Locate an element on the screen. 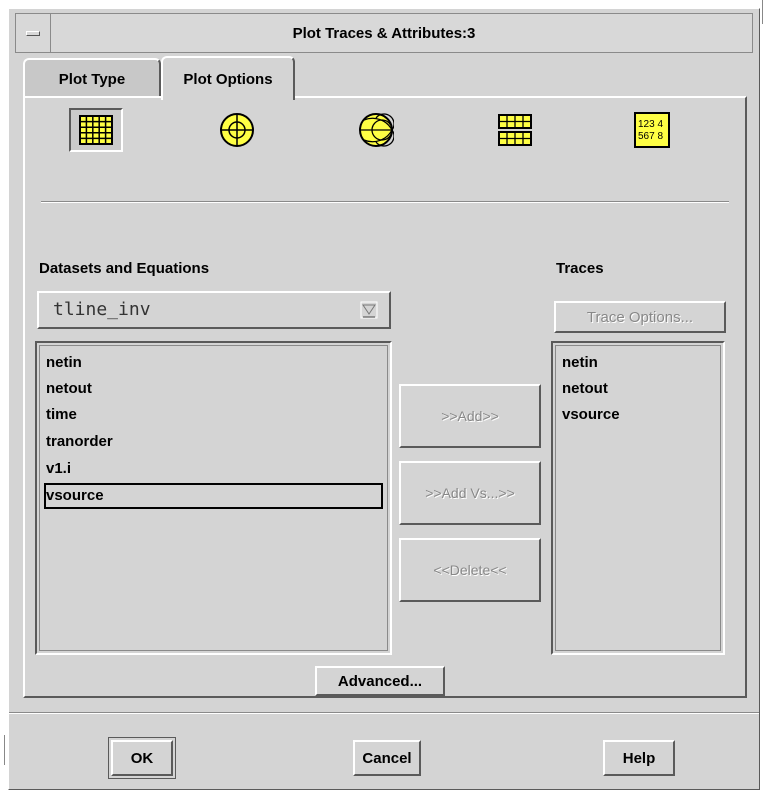  rectangular-plot-icon is located at coordinates (96, 130).